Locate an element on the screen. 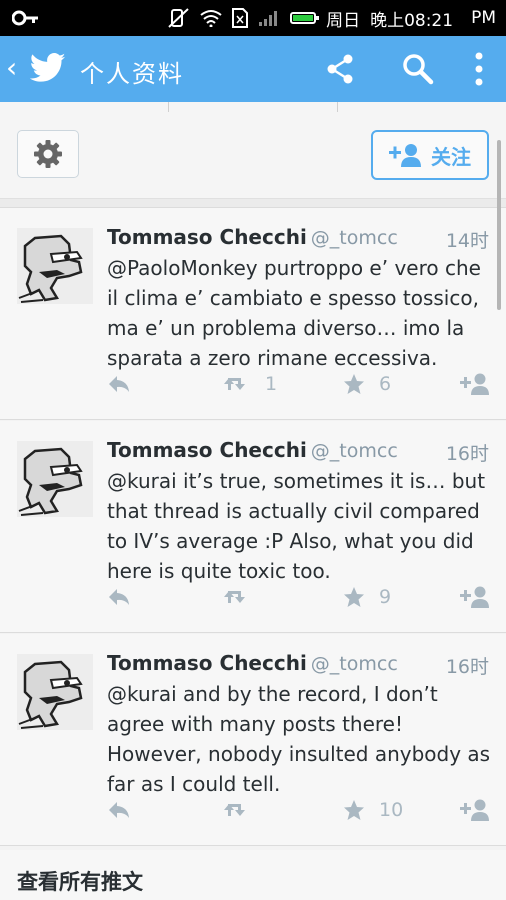 Image resolution: width=506 pixels, height=900 pixels. tweet-timestamp: 14时 is located at coordinates (467, 241).